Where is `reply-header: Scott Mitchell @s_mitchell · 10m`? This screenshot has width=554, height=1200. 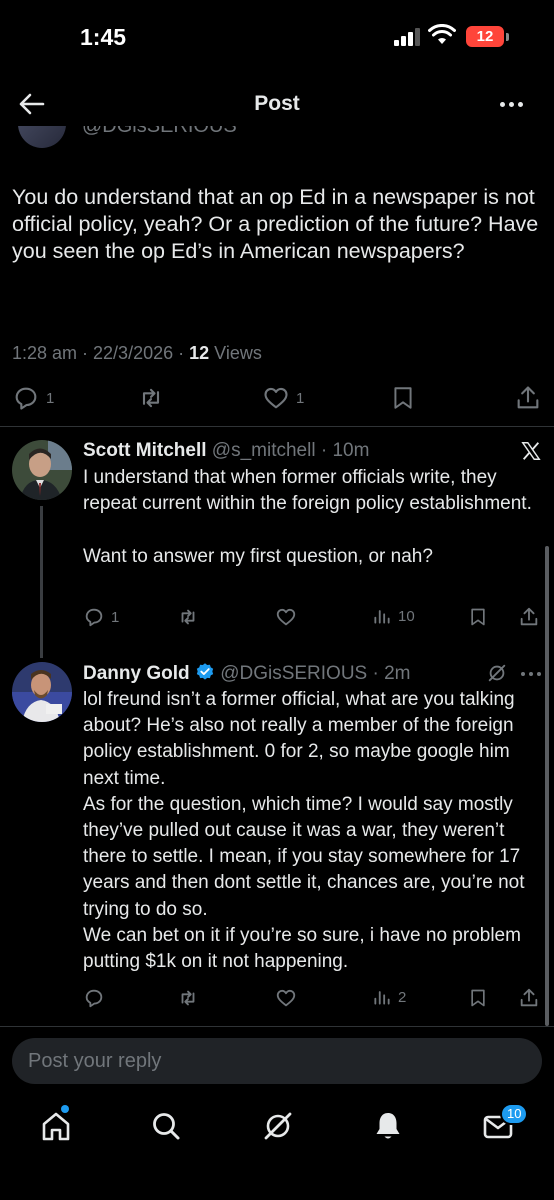 reply-header: Scott Mitchell @s_mitchell · 10m is located at coordinates (226, 451).